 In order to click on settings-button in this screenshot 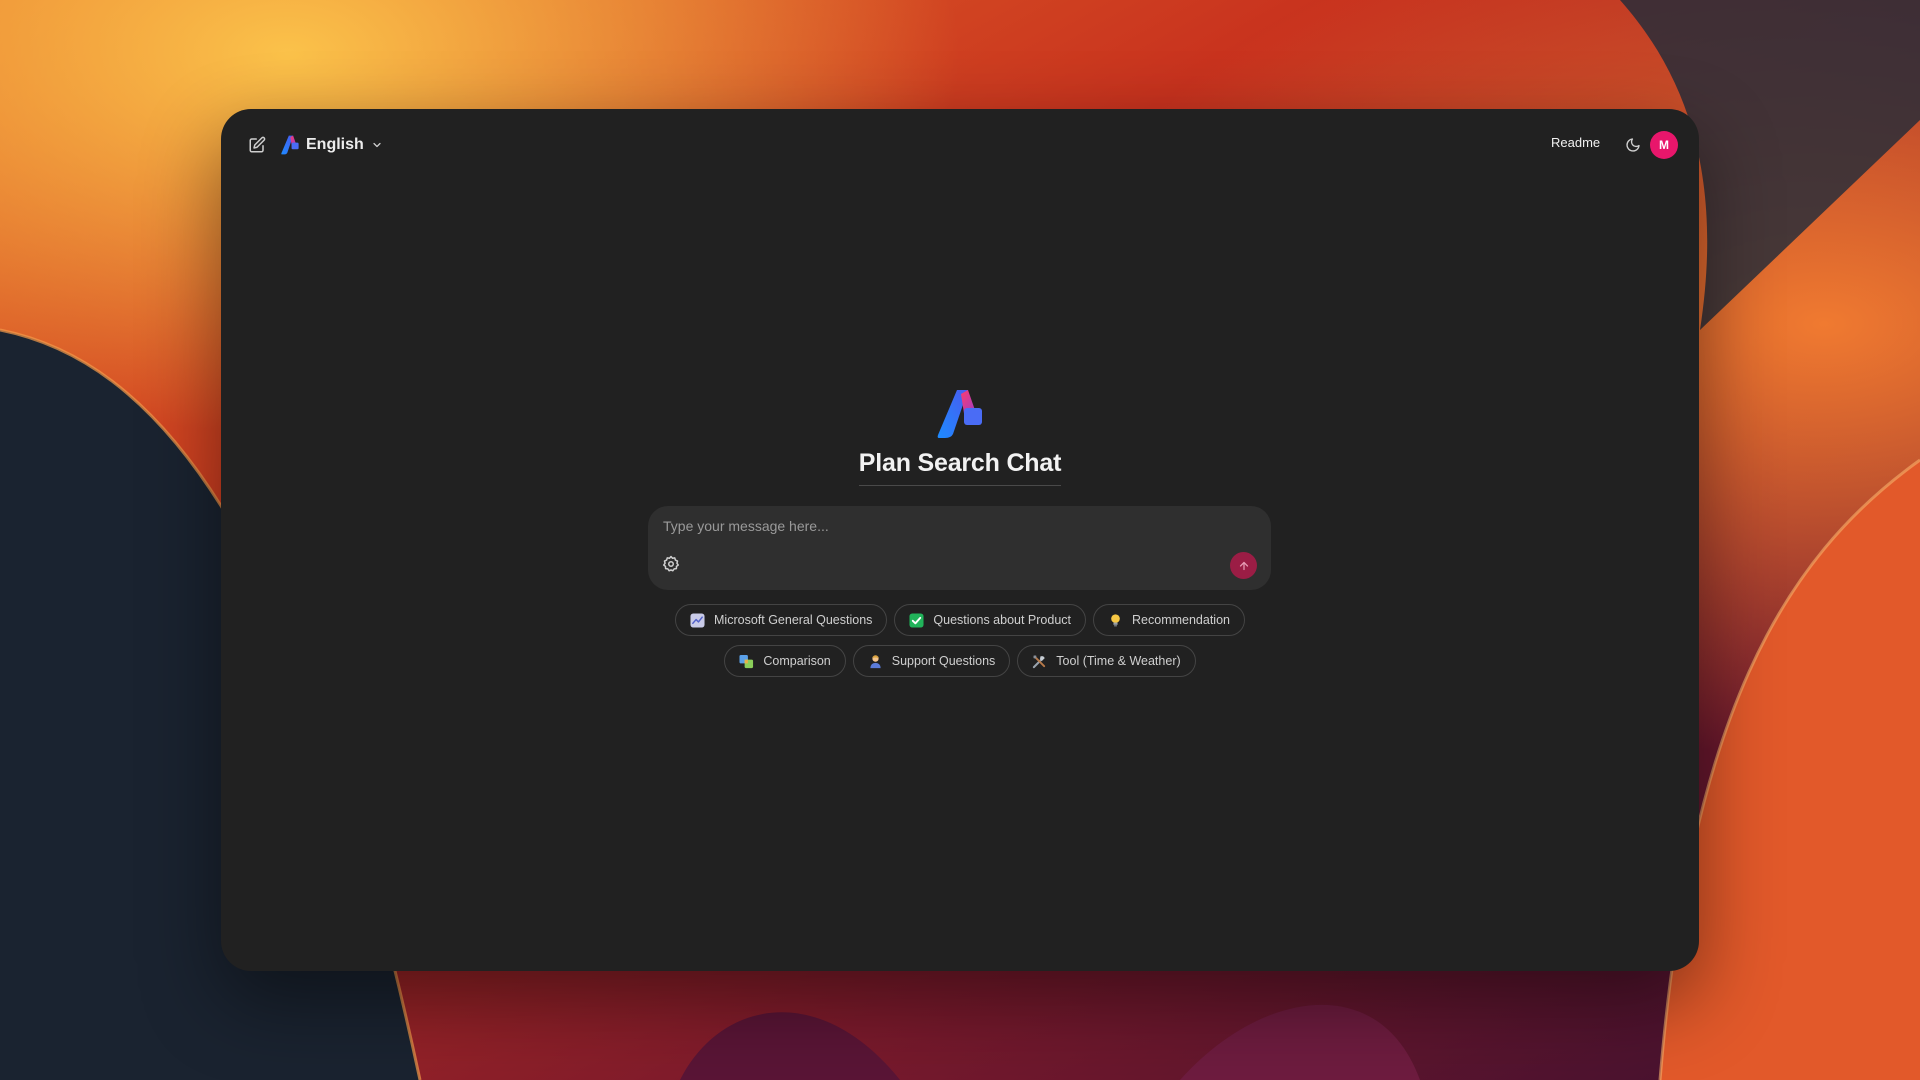, I will do `click(671, 564)`.